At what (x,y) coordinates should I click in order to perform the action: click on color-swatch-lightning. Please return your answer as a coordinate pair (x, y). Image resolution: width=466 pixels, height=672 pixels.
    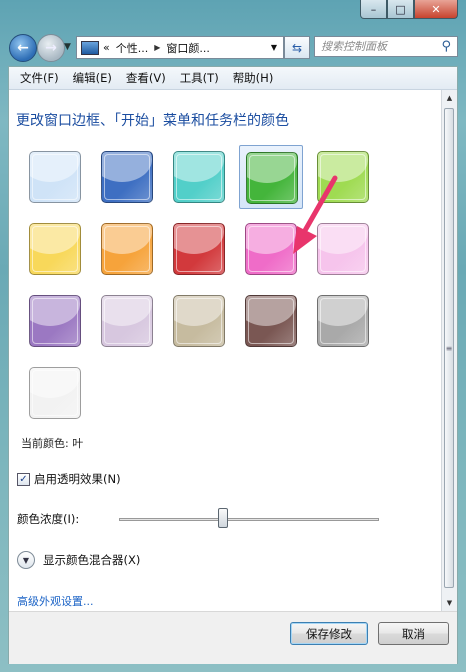
    Looking at the image, I should click on (55, 249).